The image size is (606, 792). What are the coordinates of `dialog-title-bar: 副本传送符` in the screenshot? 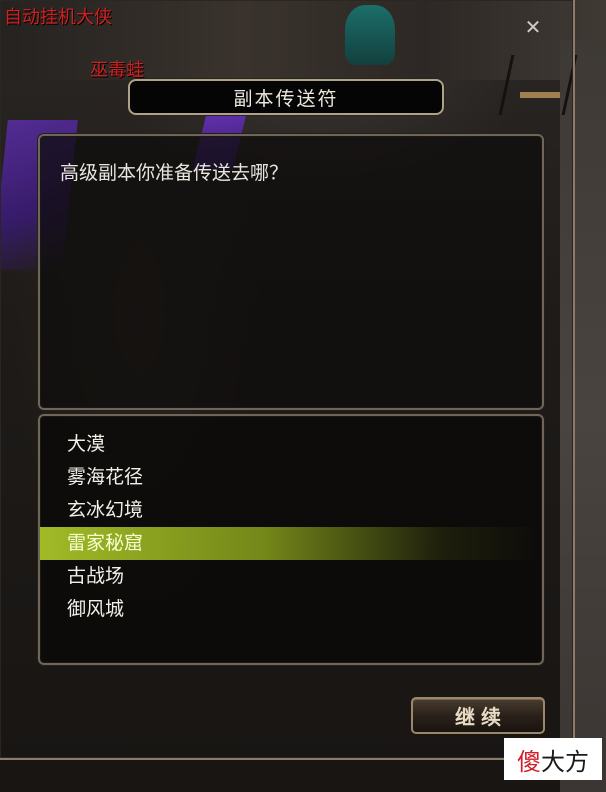 It's located at (286, 97).